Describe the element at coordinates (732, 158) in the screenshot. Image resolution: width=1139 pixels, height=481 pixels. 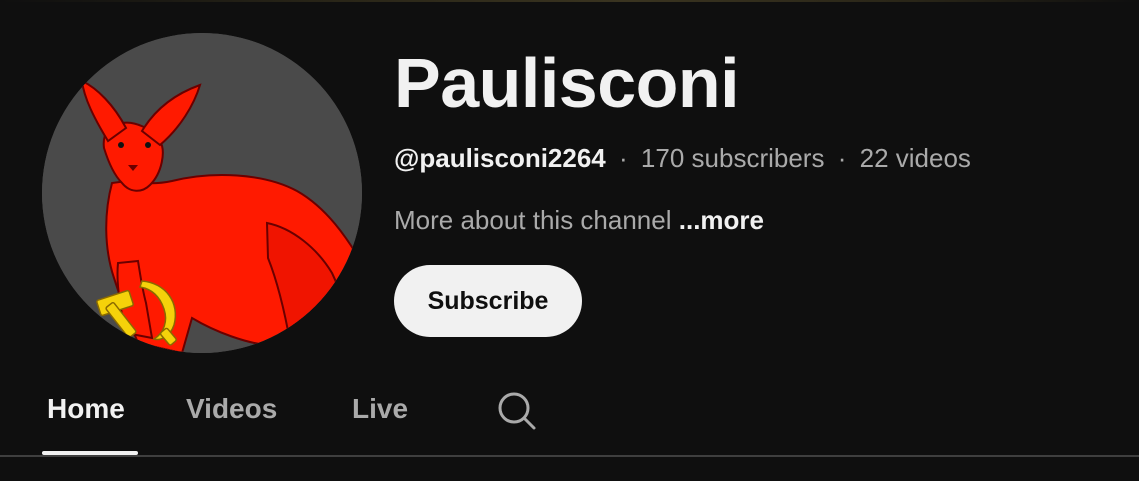
I see `subscriber-count: 170 subscribers` at that location.